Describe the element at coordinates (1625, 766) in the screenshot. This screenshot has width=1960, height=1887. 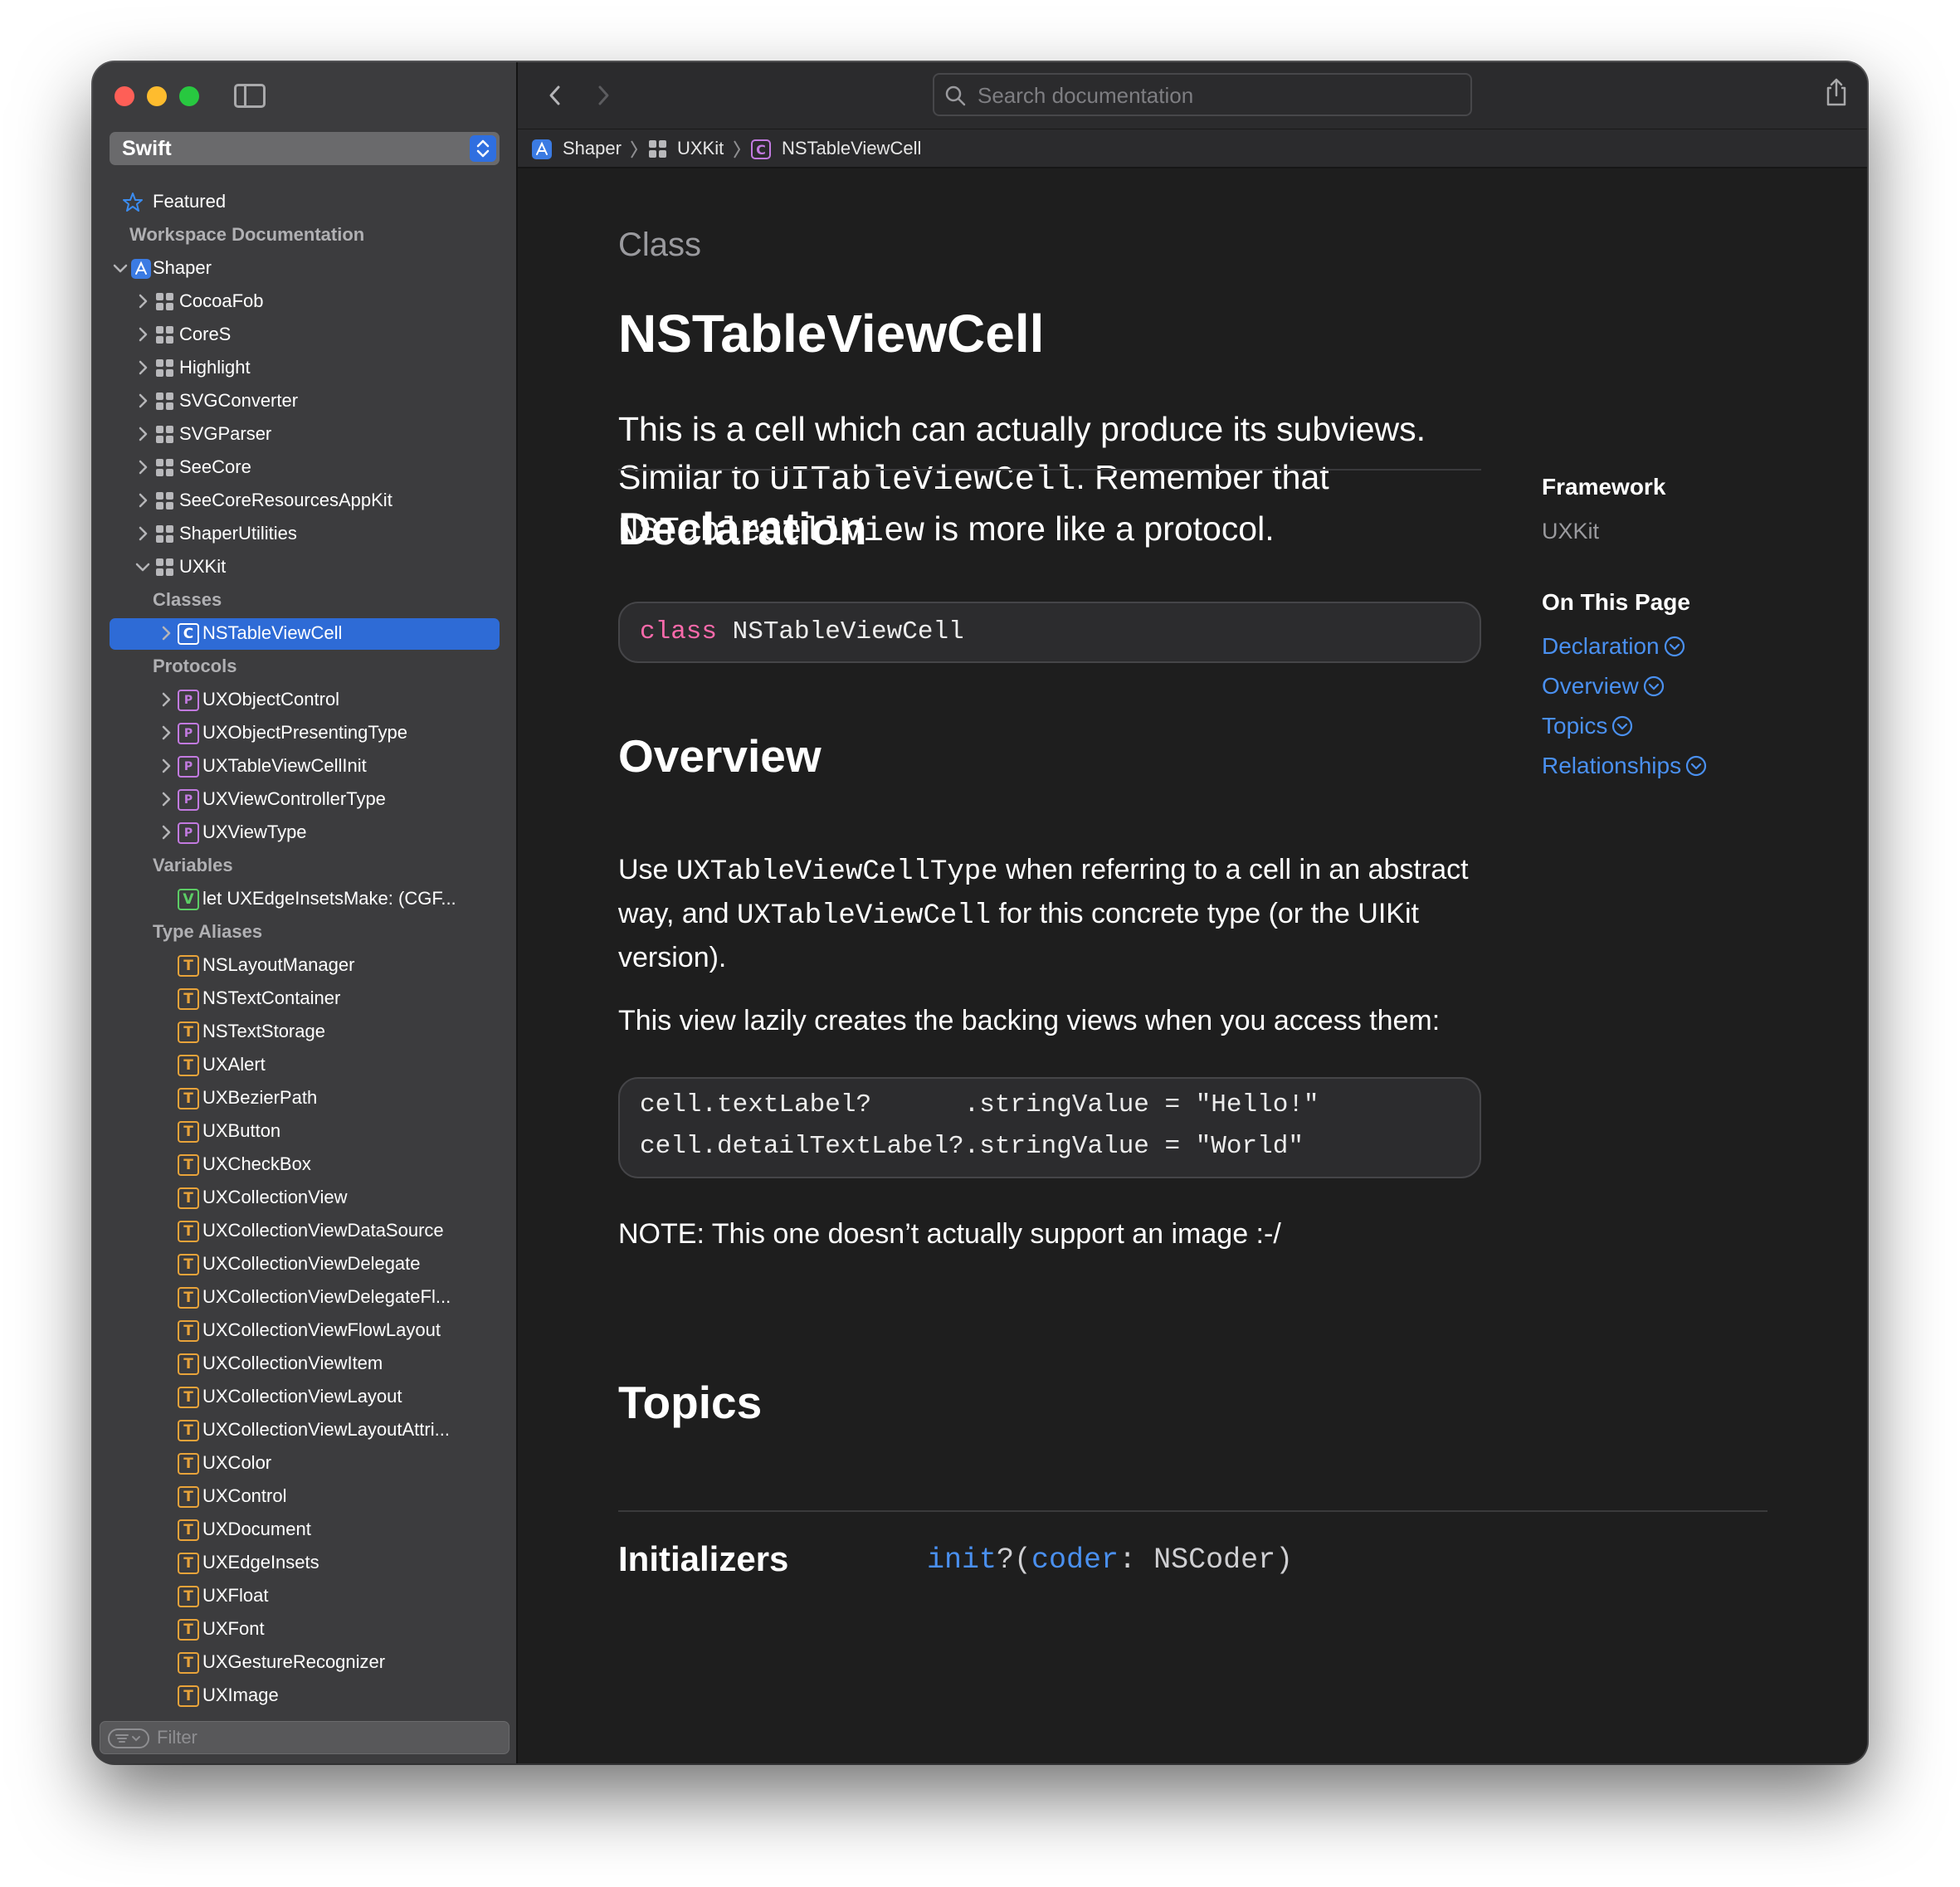
I see `on-this-page-relationships: Relationships` at that location.